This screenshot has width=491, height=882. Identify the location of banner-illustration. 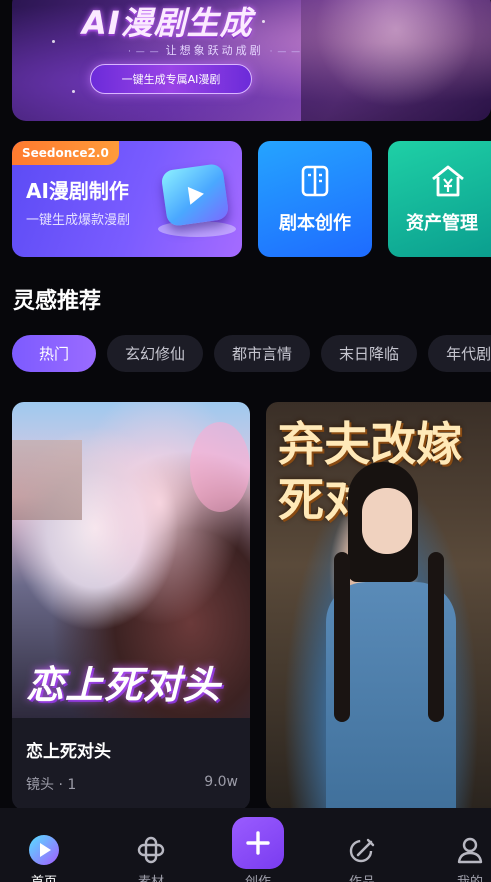
(396, 60).